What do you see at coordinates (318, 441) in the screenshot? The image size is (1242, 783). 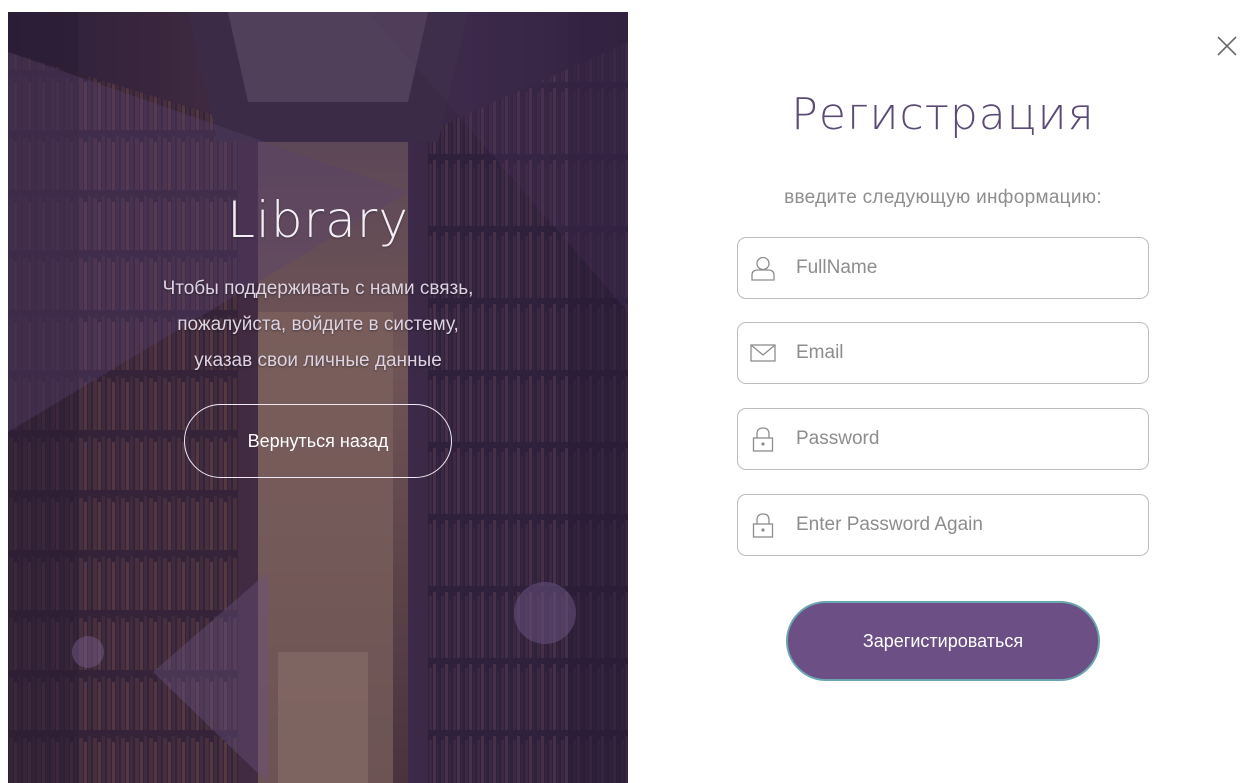 I see `back-button: Вернуться назад` at bounding box center [318, 441].